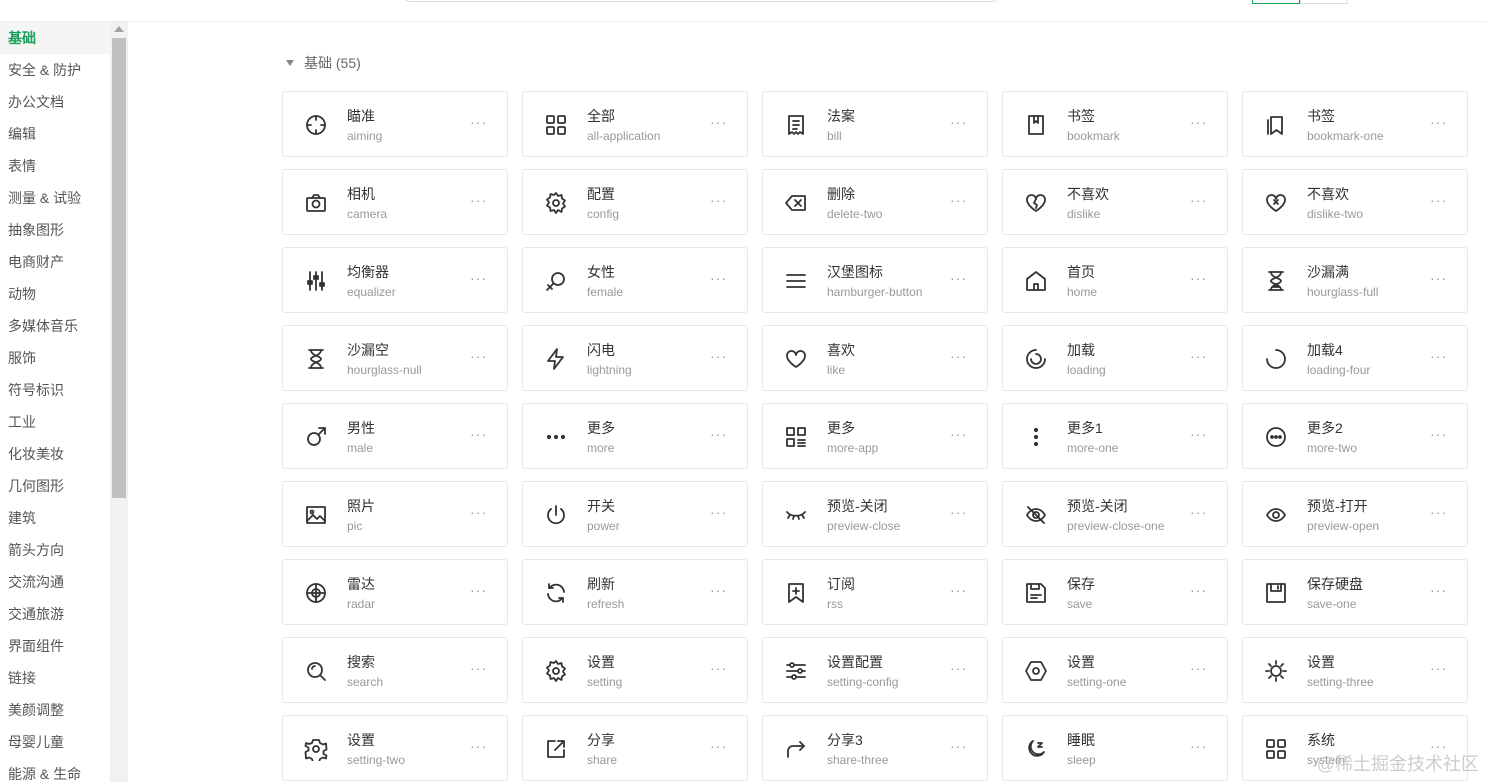  I want to click on icon-card: 搜索 search ···, so click(395, 670).